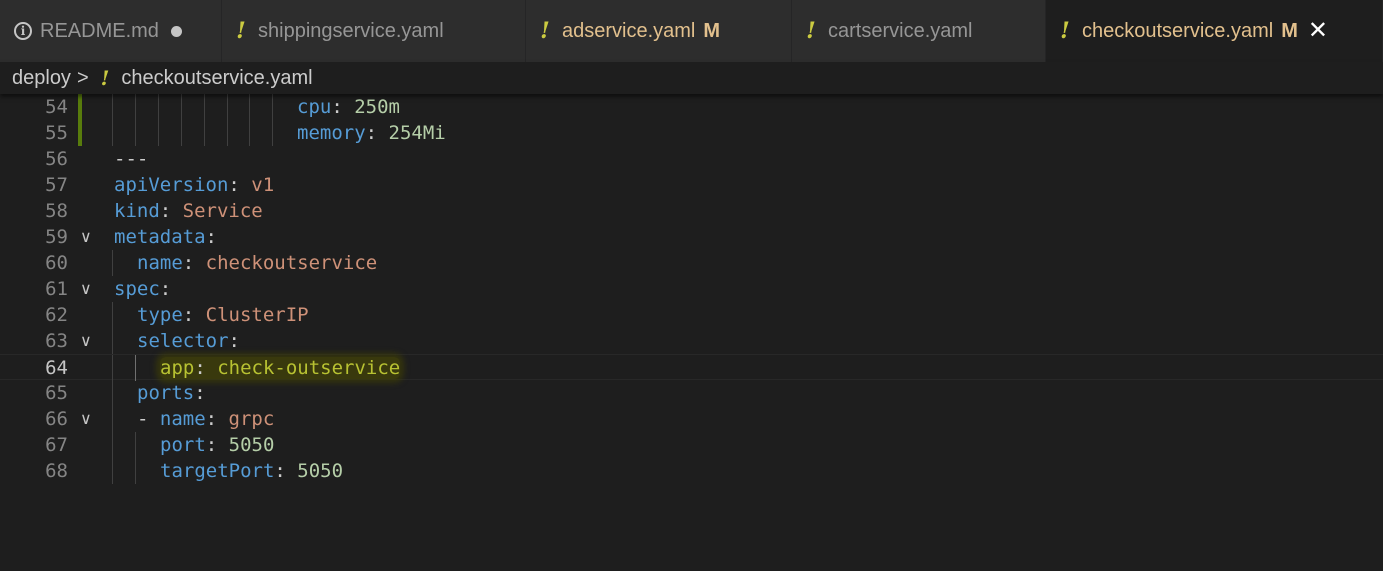 This screenshot has height=571, width=1383. What do you see at coordinates (177, 368) in the screenshot?
I see `yaml-key: app` at bounding box center [177, 368].